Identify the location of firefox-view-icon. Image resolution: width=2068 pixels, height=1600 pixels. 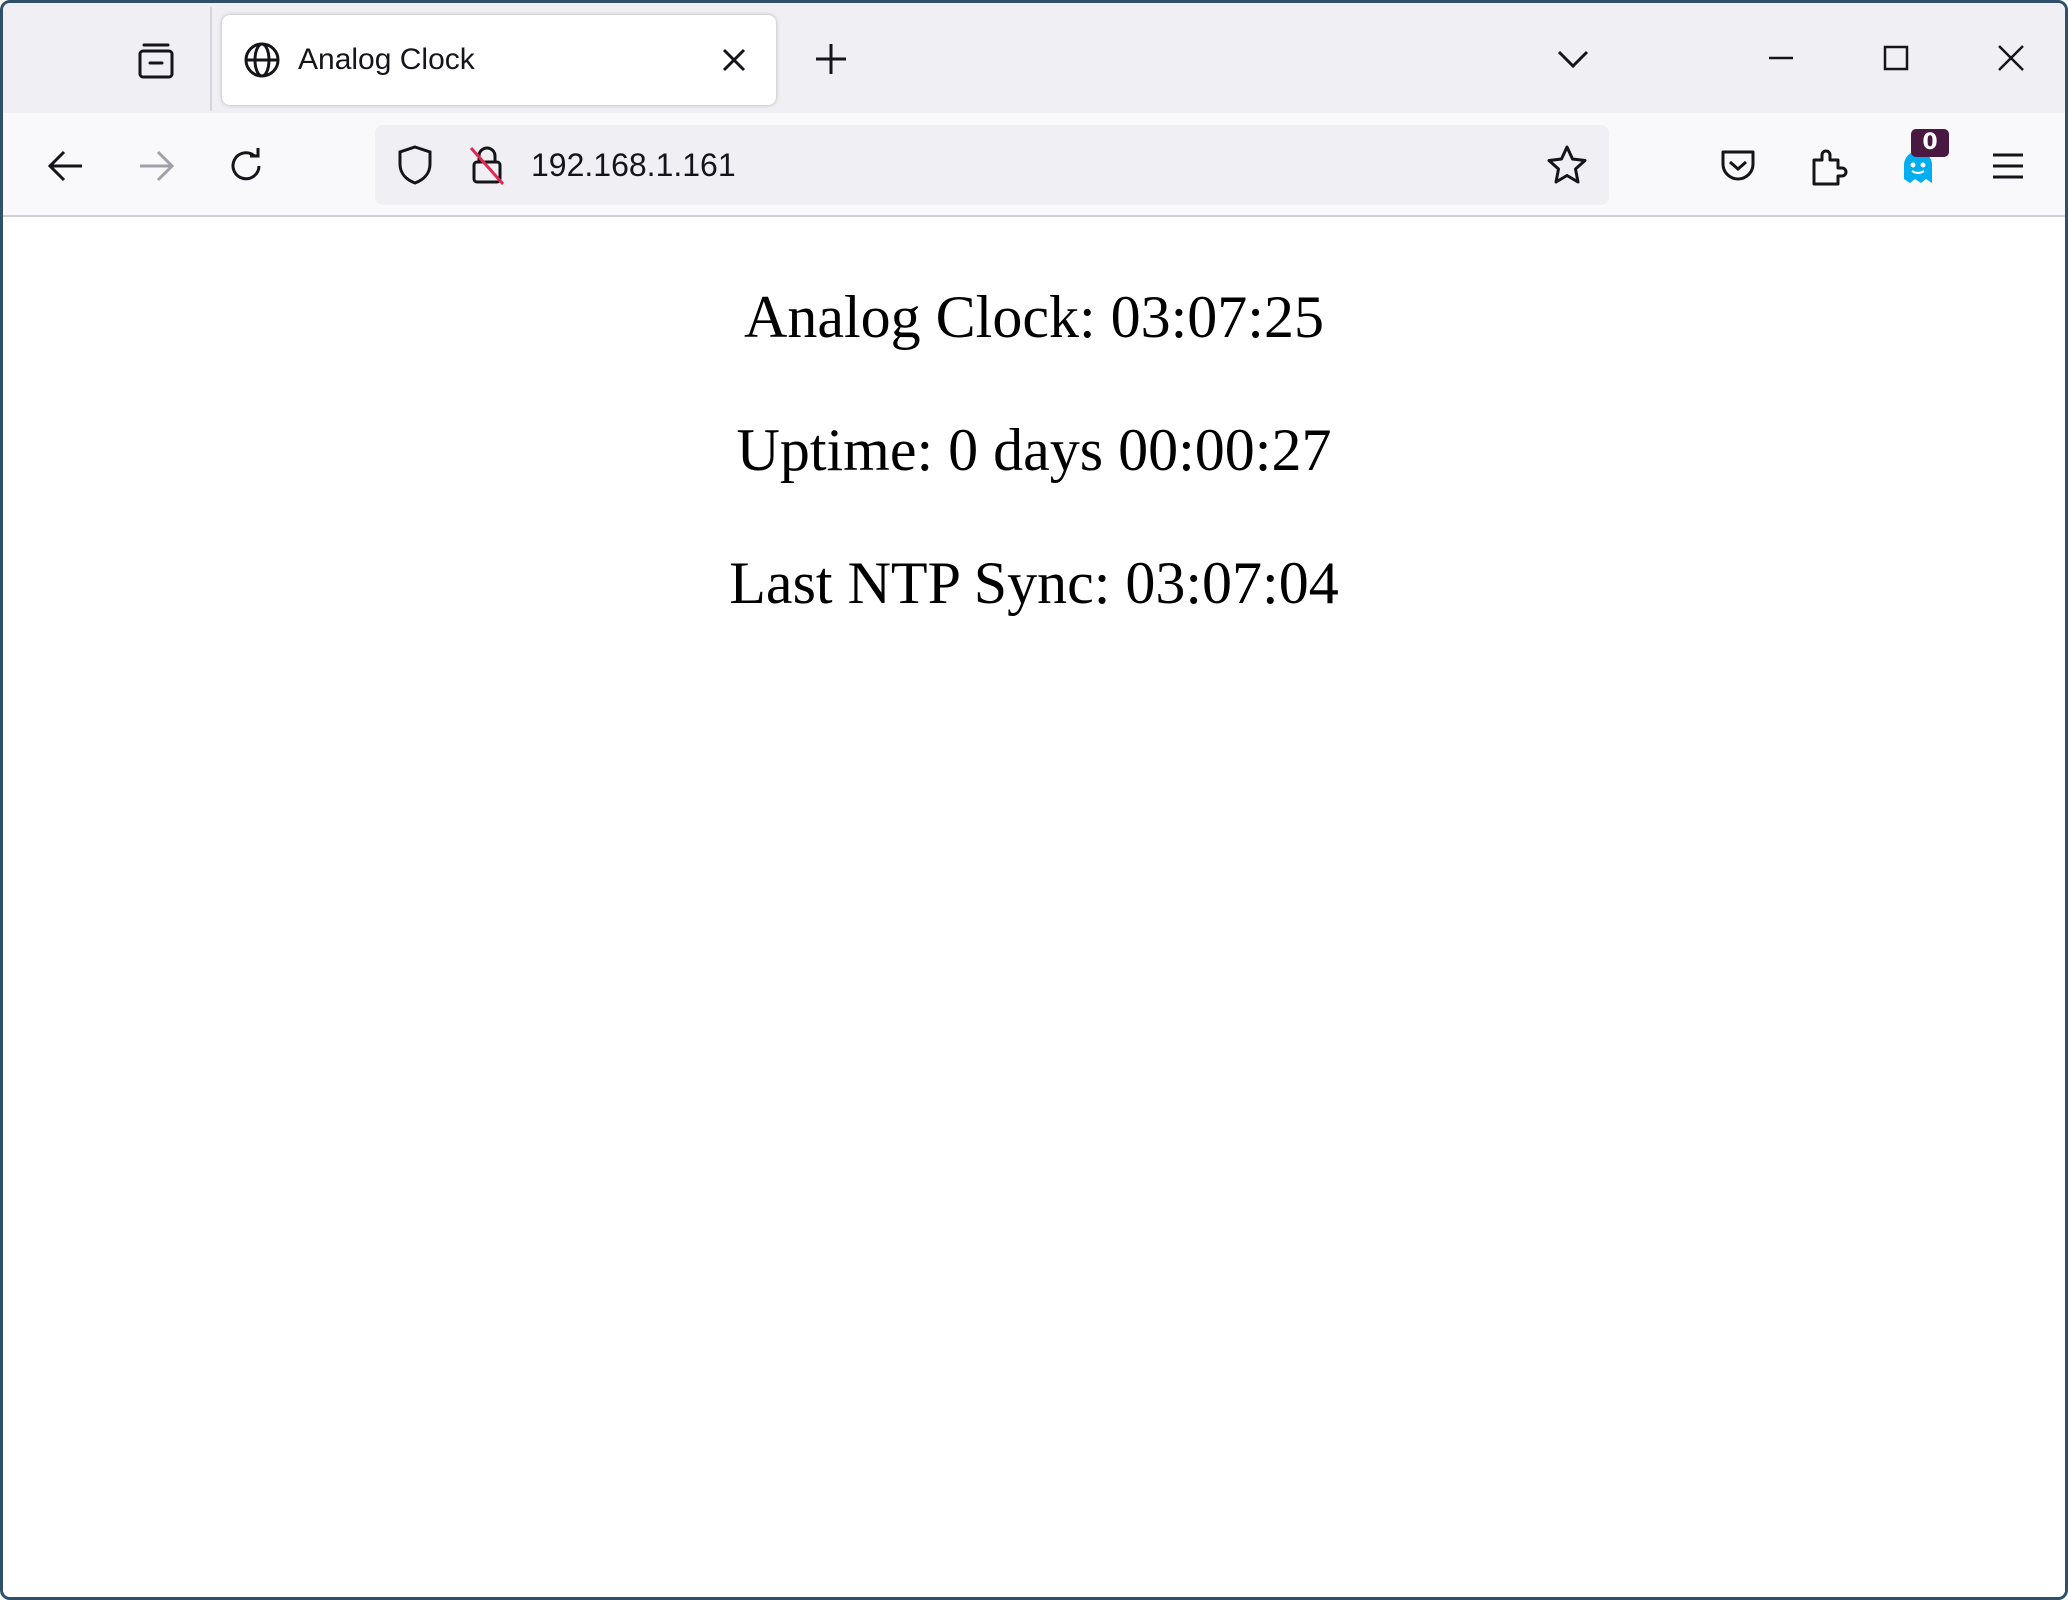
(156, 61).